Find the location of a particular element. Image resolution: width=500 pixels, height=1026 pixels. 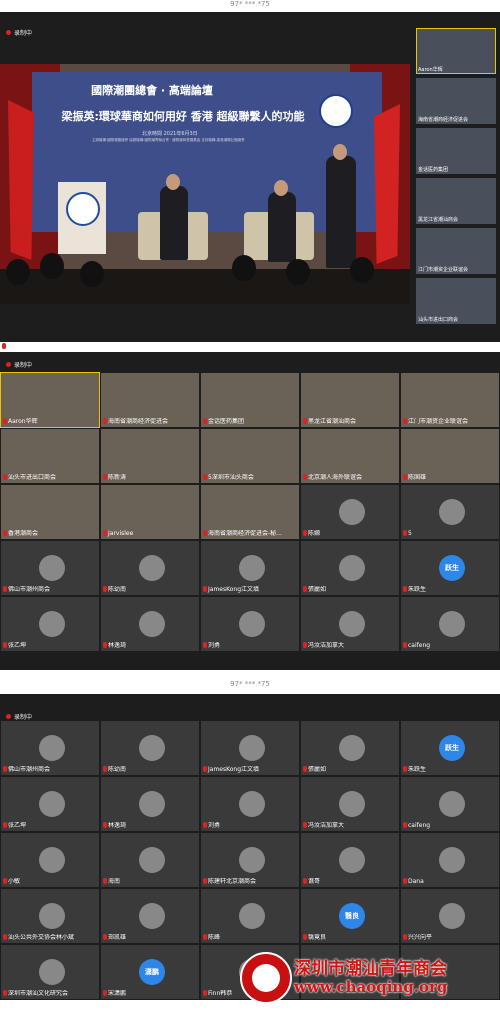

participant-tile: Jarvislee is located at coordinates (150, 512).